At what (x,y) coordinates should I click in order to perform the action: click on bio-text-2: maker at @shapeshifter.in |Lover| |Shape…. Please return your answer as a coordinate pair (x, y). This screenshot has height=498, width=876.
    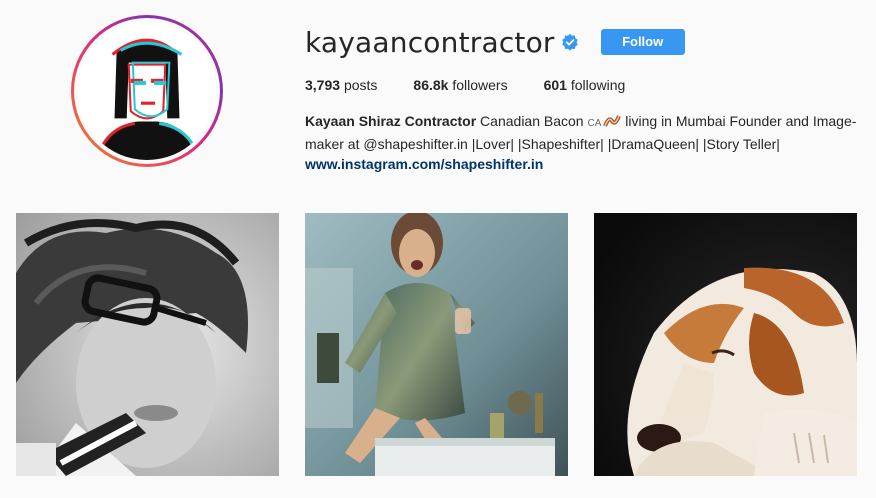
    Looking at the image, I should click on (542, 144).